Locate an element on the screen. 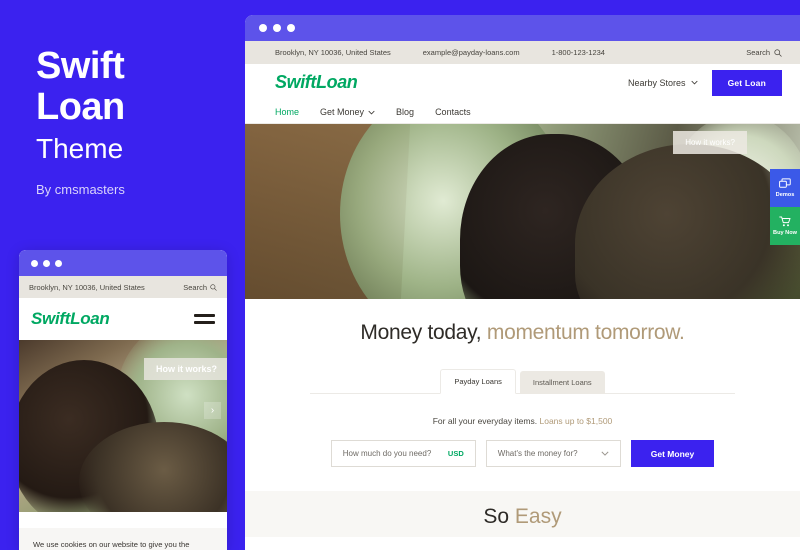  demos-widget-button: Demos is located at coordinates (785, 188).